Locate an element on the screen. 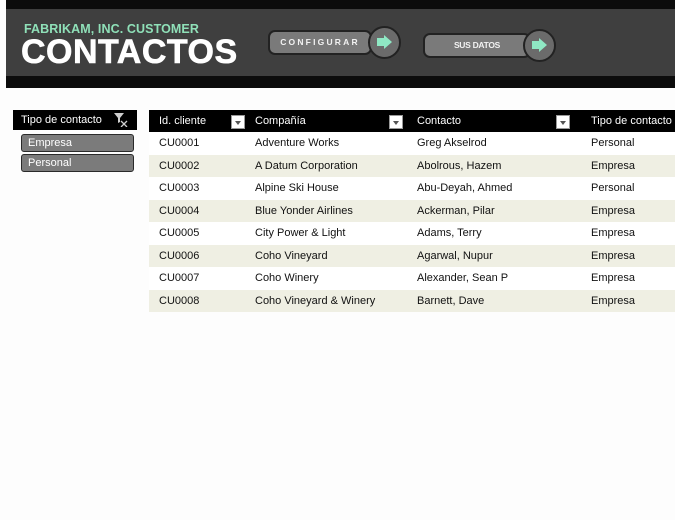 The height and width of the screenshot is (520, 675). cell-id: CU0008 is located at coordinates (197, 300).